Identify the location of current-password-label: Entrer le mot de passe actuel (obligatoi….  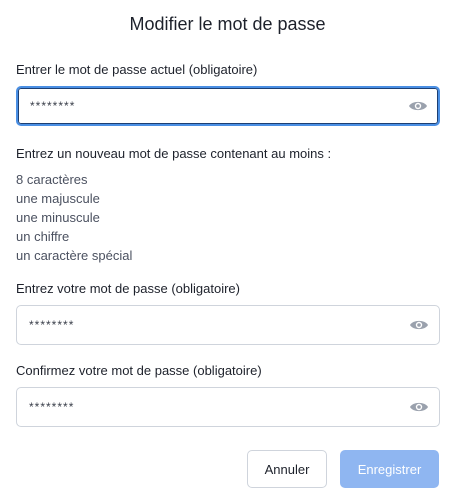
(137, 69).